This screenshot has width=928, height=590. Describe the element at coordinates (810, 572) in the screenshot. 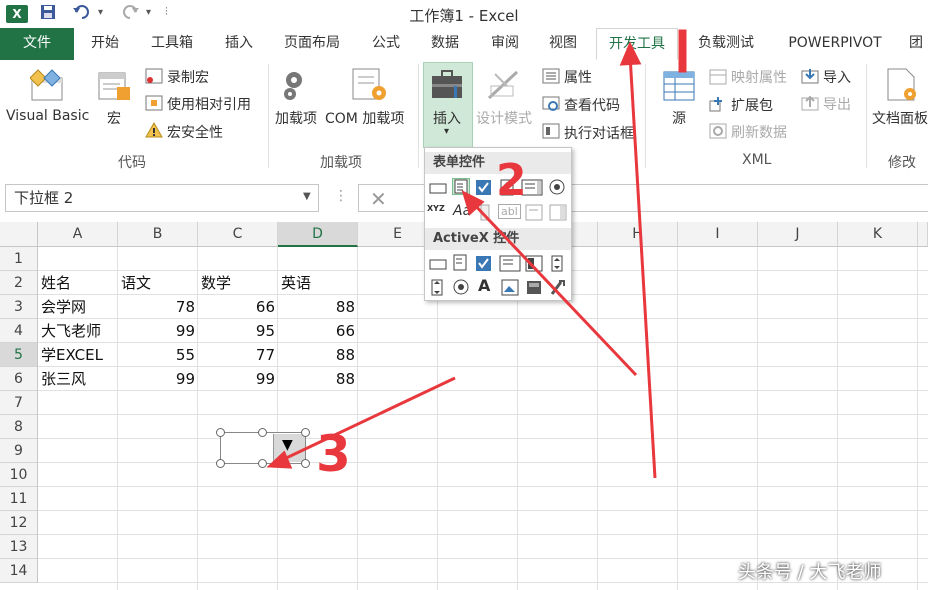

I see `watermark: 头条号 / 大飞老师` at that location.